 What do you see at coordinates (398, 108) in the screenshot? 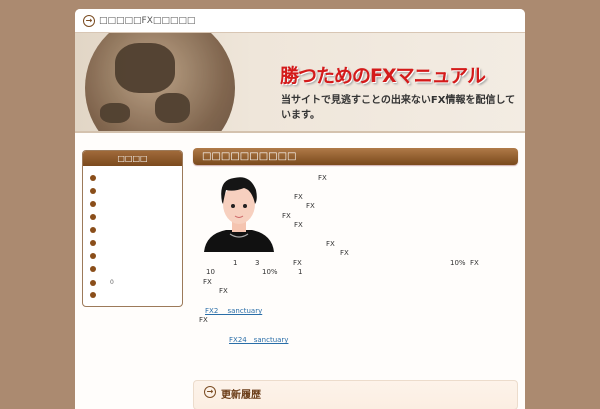
I see `banner-subtitle: 当サイトで見逃すことの出来ないFX情報を配信しています。` at bounding box center [398, 108].